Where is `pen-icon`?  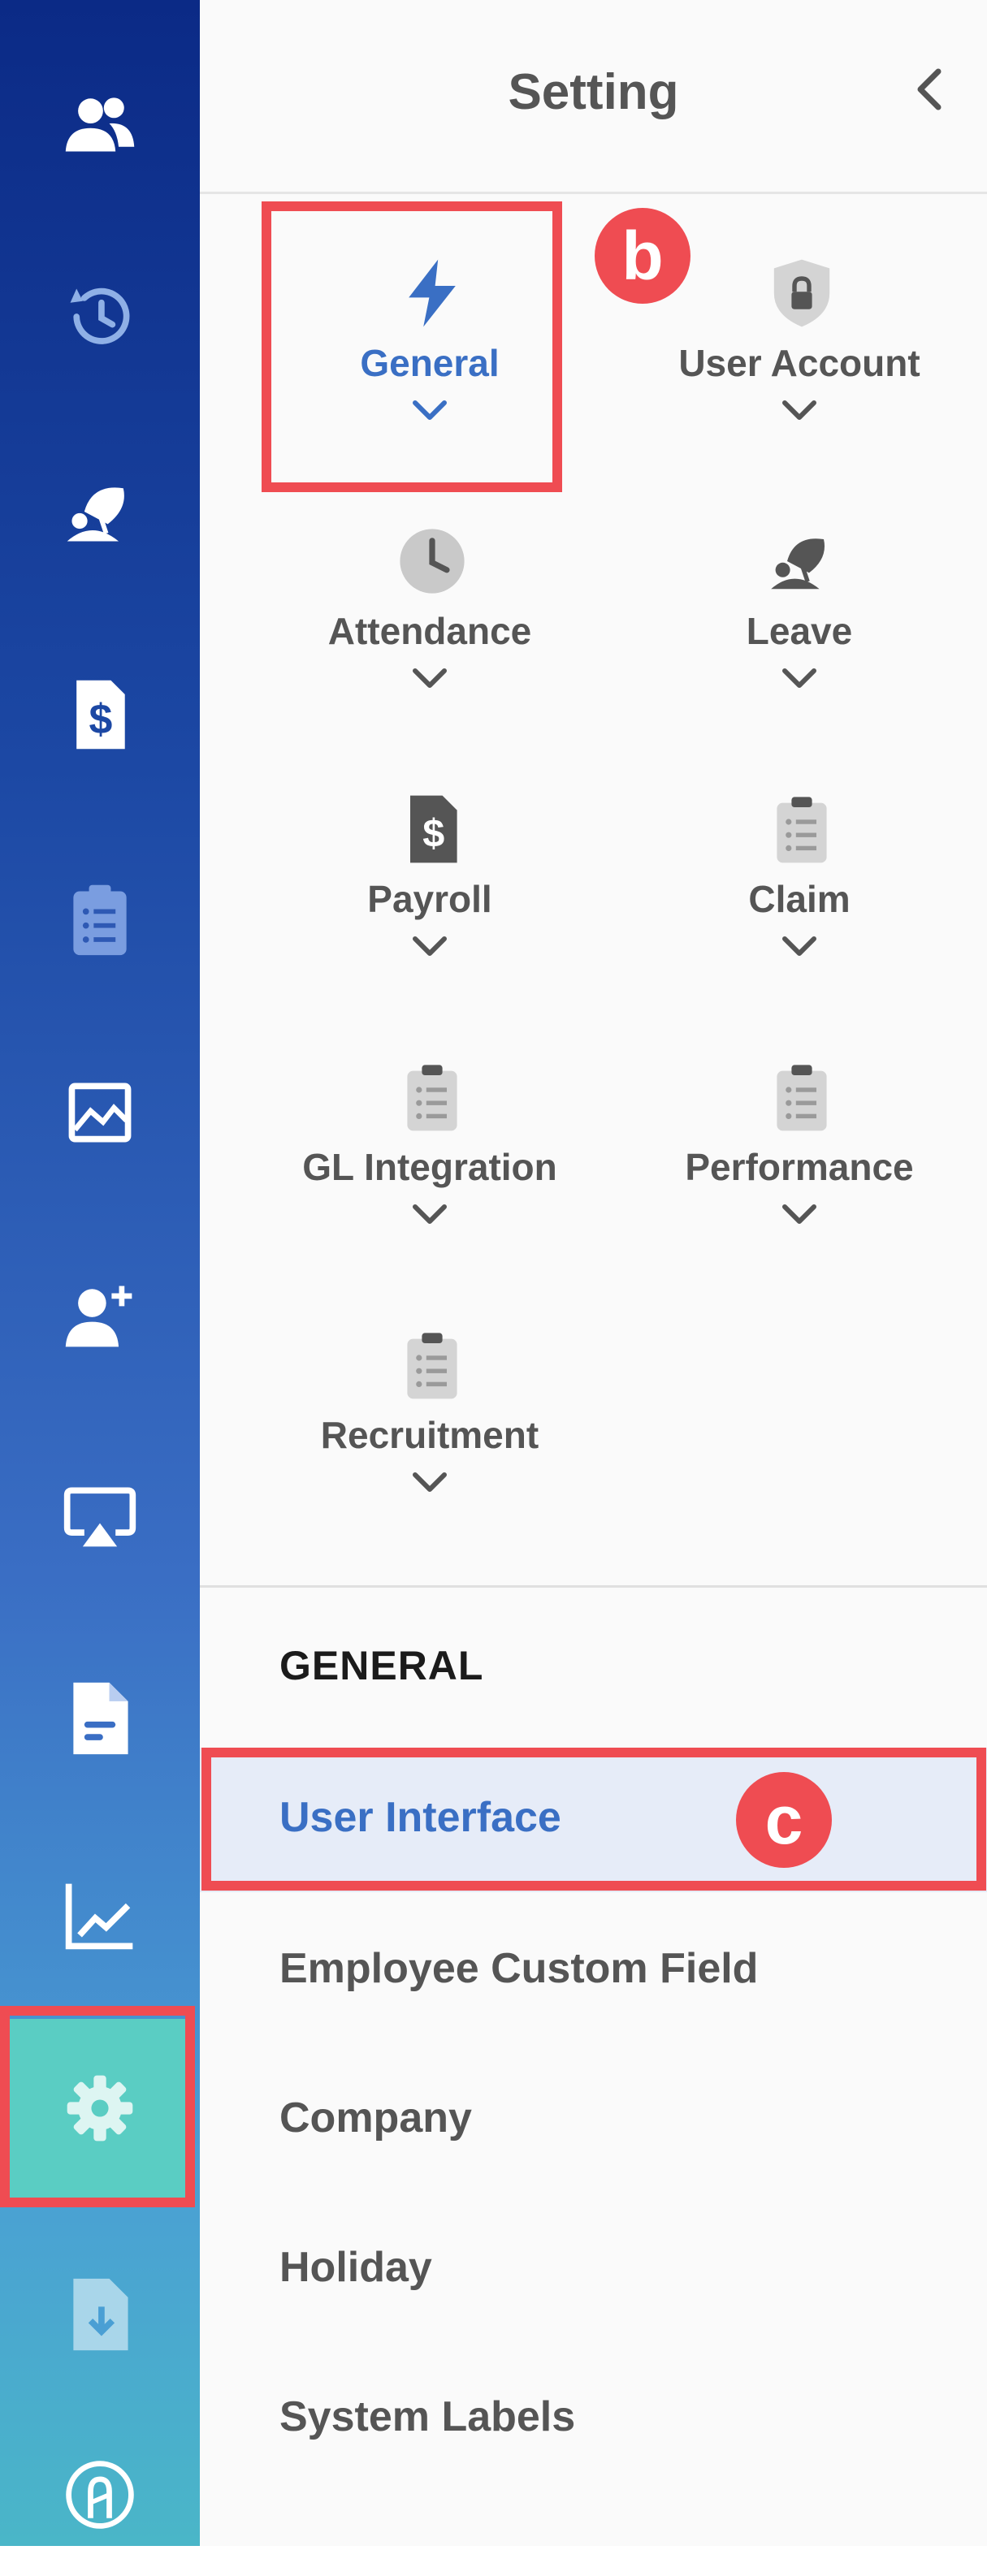
pen-icon is located at coordinates (100, 2495).